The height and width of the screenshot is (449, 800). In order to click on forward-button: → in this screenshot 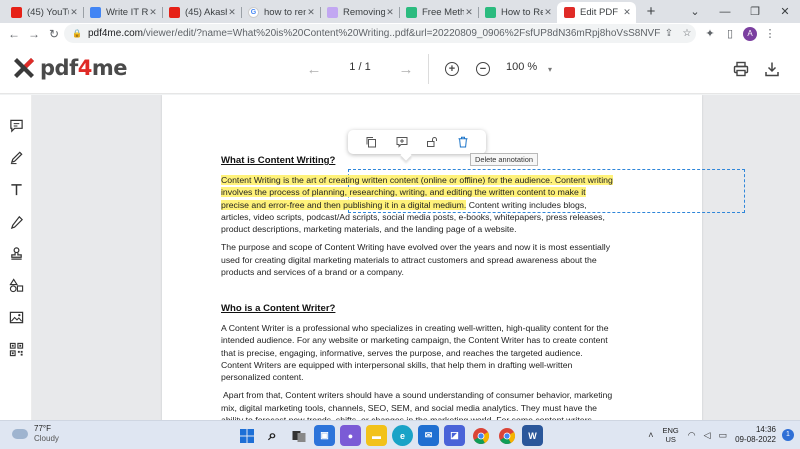, I will do `click(34, 34)`.